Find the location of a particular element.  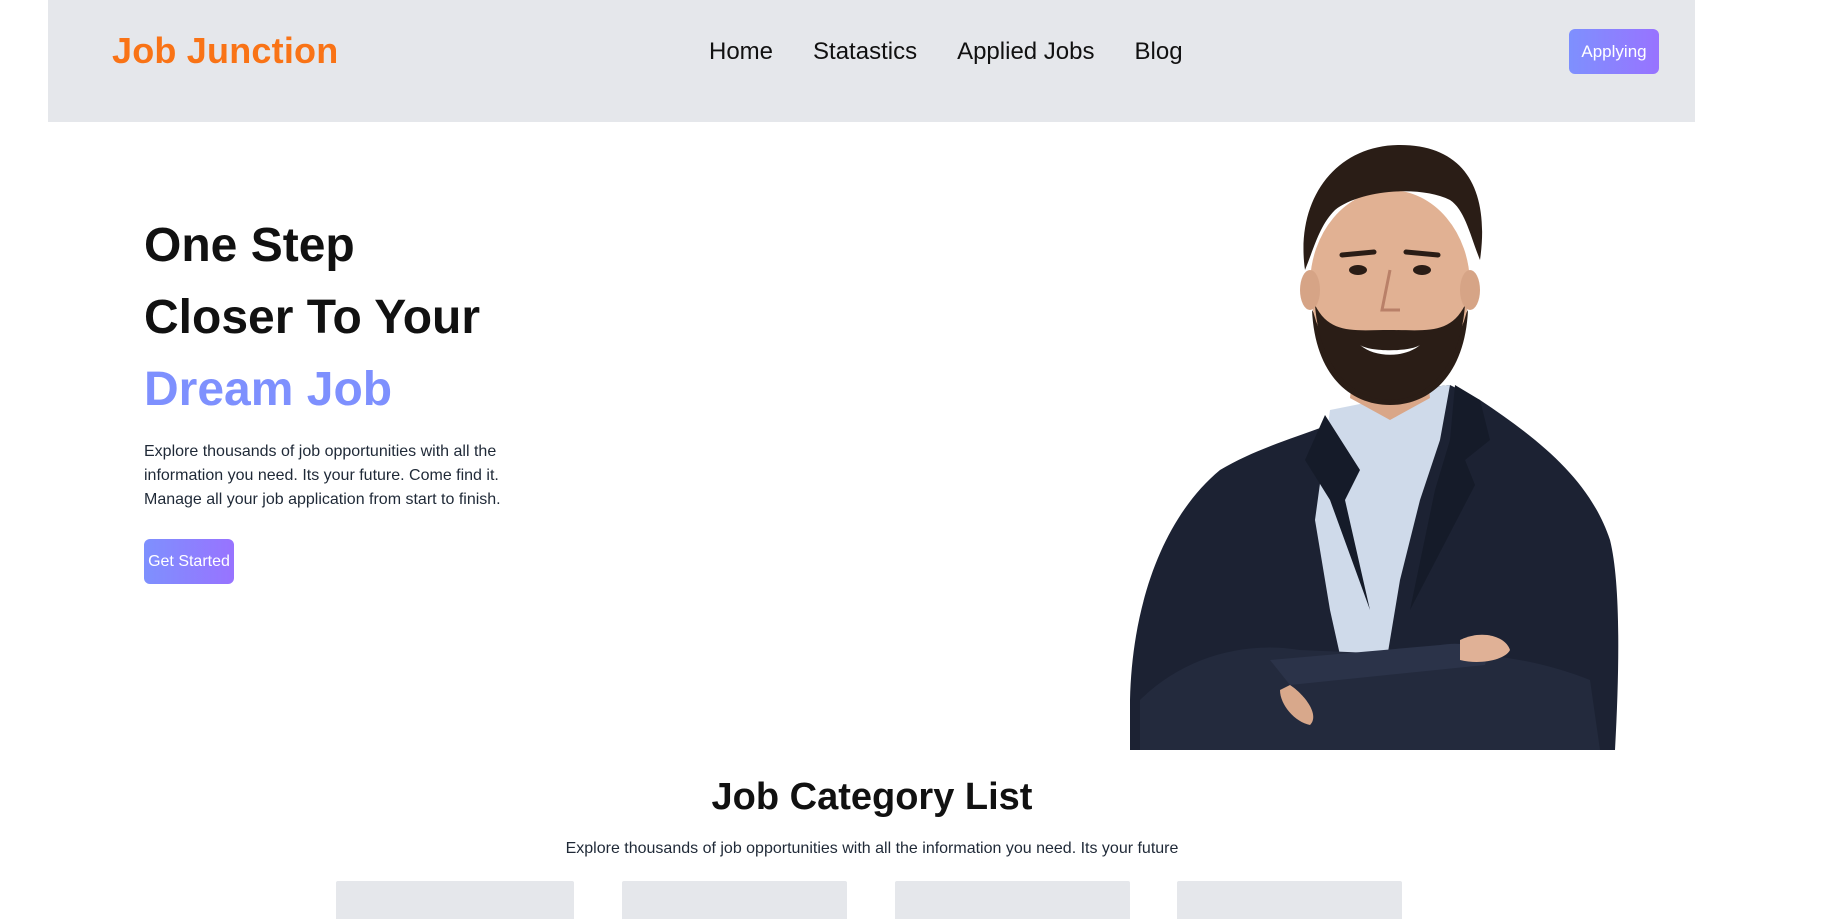

nav-link-applied-jobs: Applied Jobs is located at coordinates (1025, 52).